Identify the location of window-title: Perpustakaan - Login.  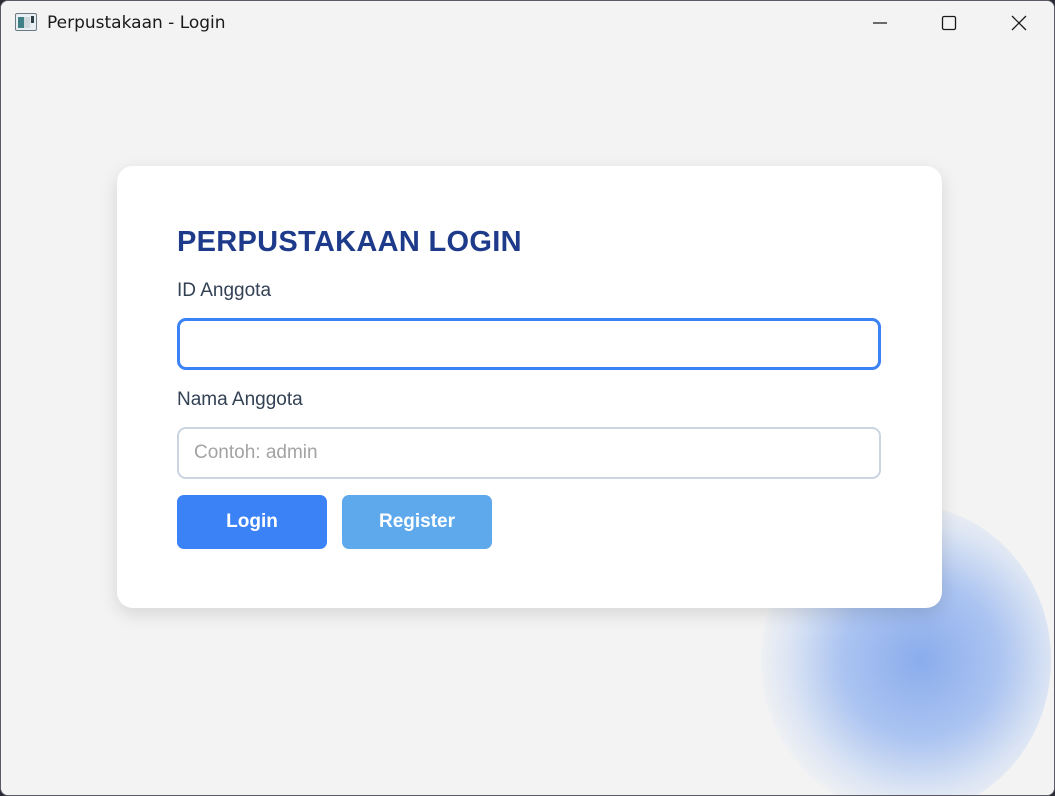
(136, 23).